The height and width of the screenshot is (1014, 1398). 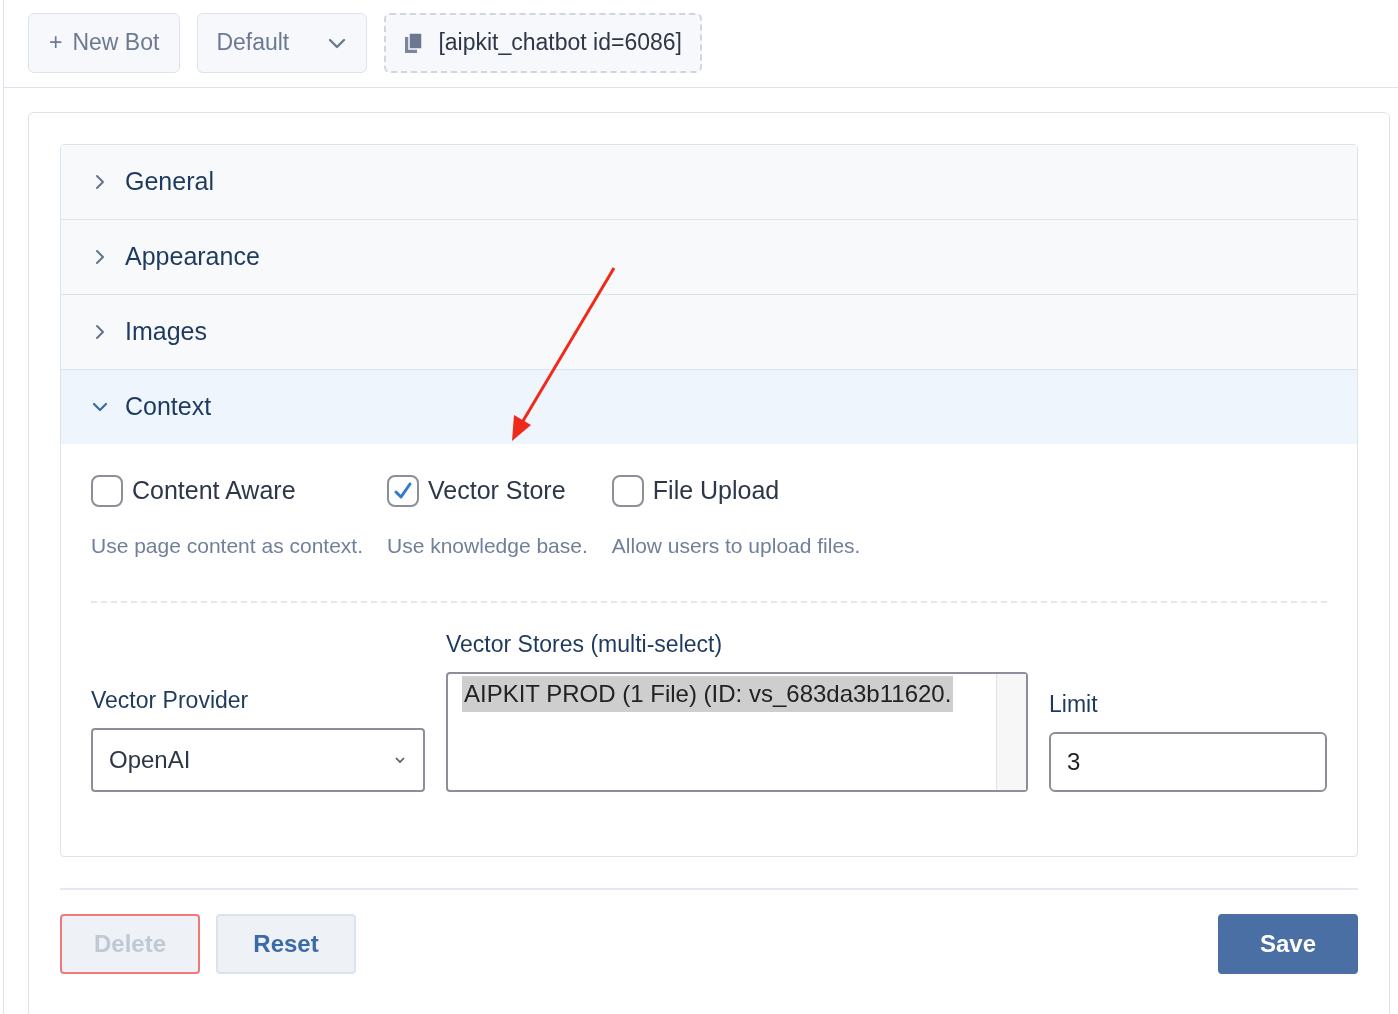 I want to click on field-label: Limit, so click(x=1074, y=704).